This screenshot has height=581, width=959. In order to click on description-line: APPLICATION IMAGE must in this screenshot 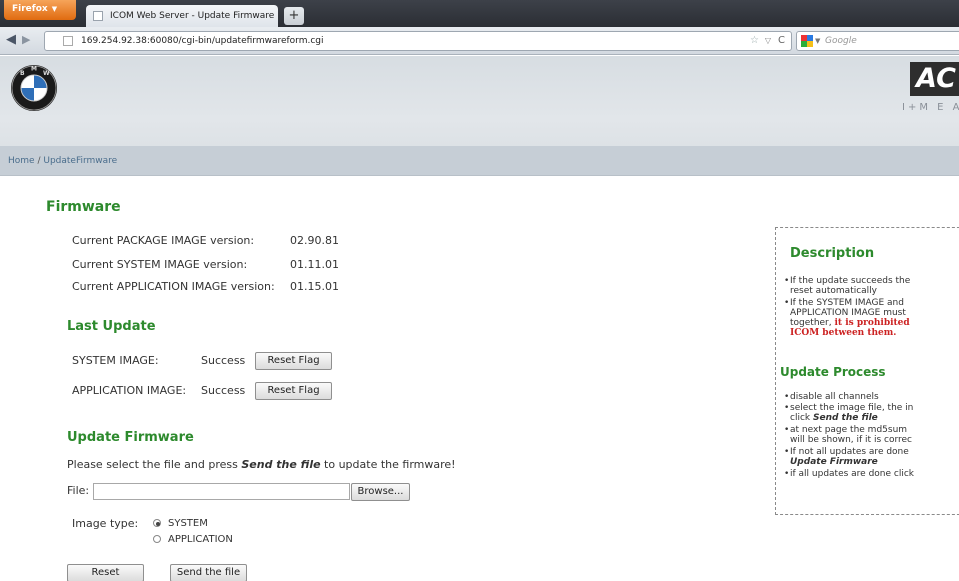, I will do `click(848, 313)`.